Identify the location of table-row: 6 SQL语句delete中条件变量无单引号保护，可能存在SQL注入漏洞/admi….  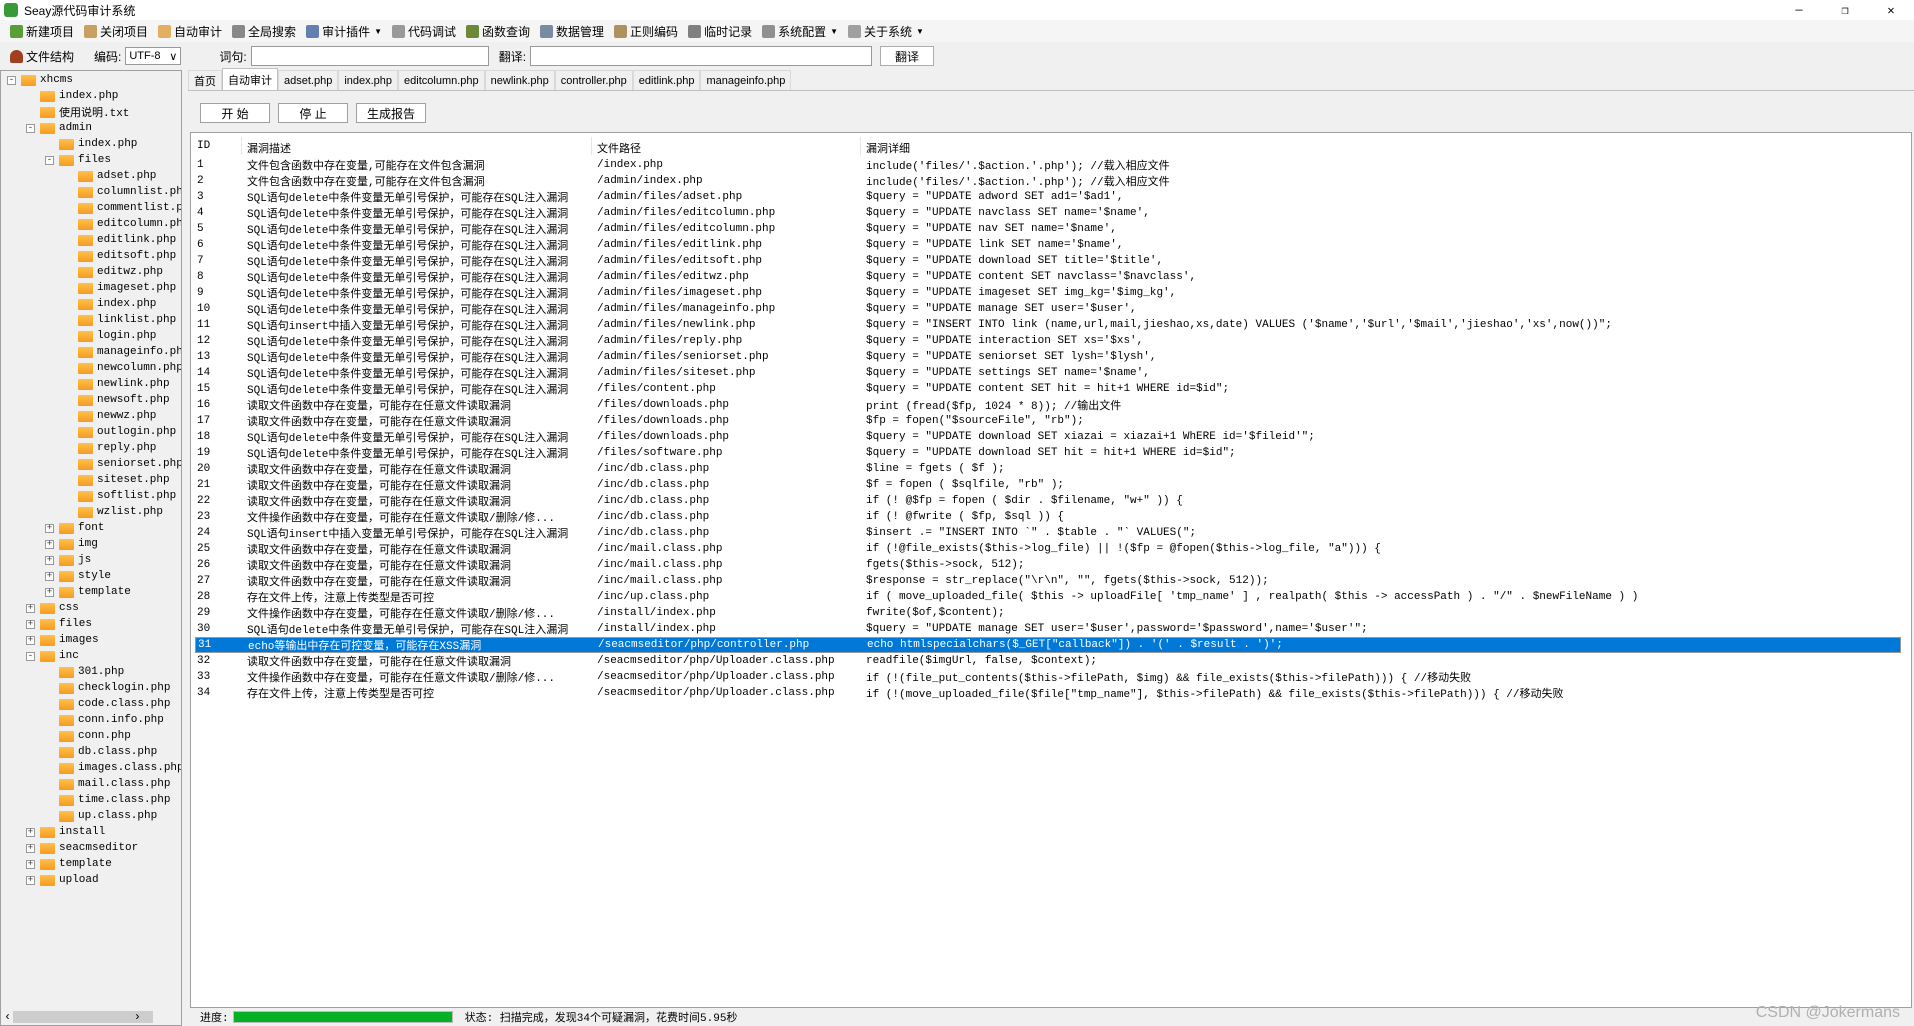
(1048, 245).